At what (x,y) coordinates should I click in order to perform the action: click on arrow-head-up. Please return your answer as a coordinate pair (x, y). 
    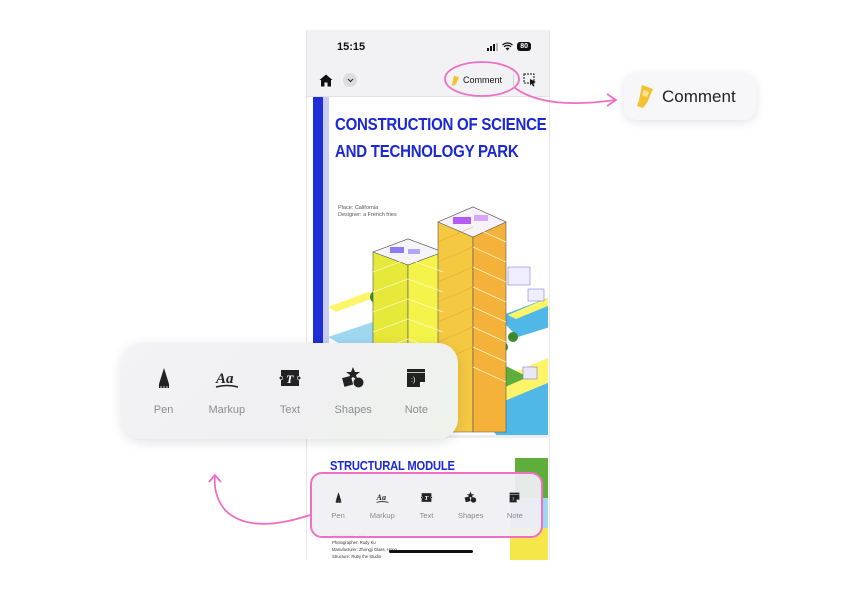
    Looking at the image, I should click on (215, 478).